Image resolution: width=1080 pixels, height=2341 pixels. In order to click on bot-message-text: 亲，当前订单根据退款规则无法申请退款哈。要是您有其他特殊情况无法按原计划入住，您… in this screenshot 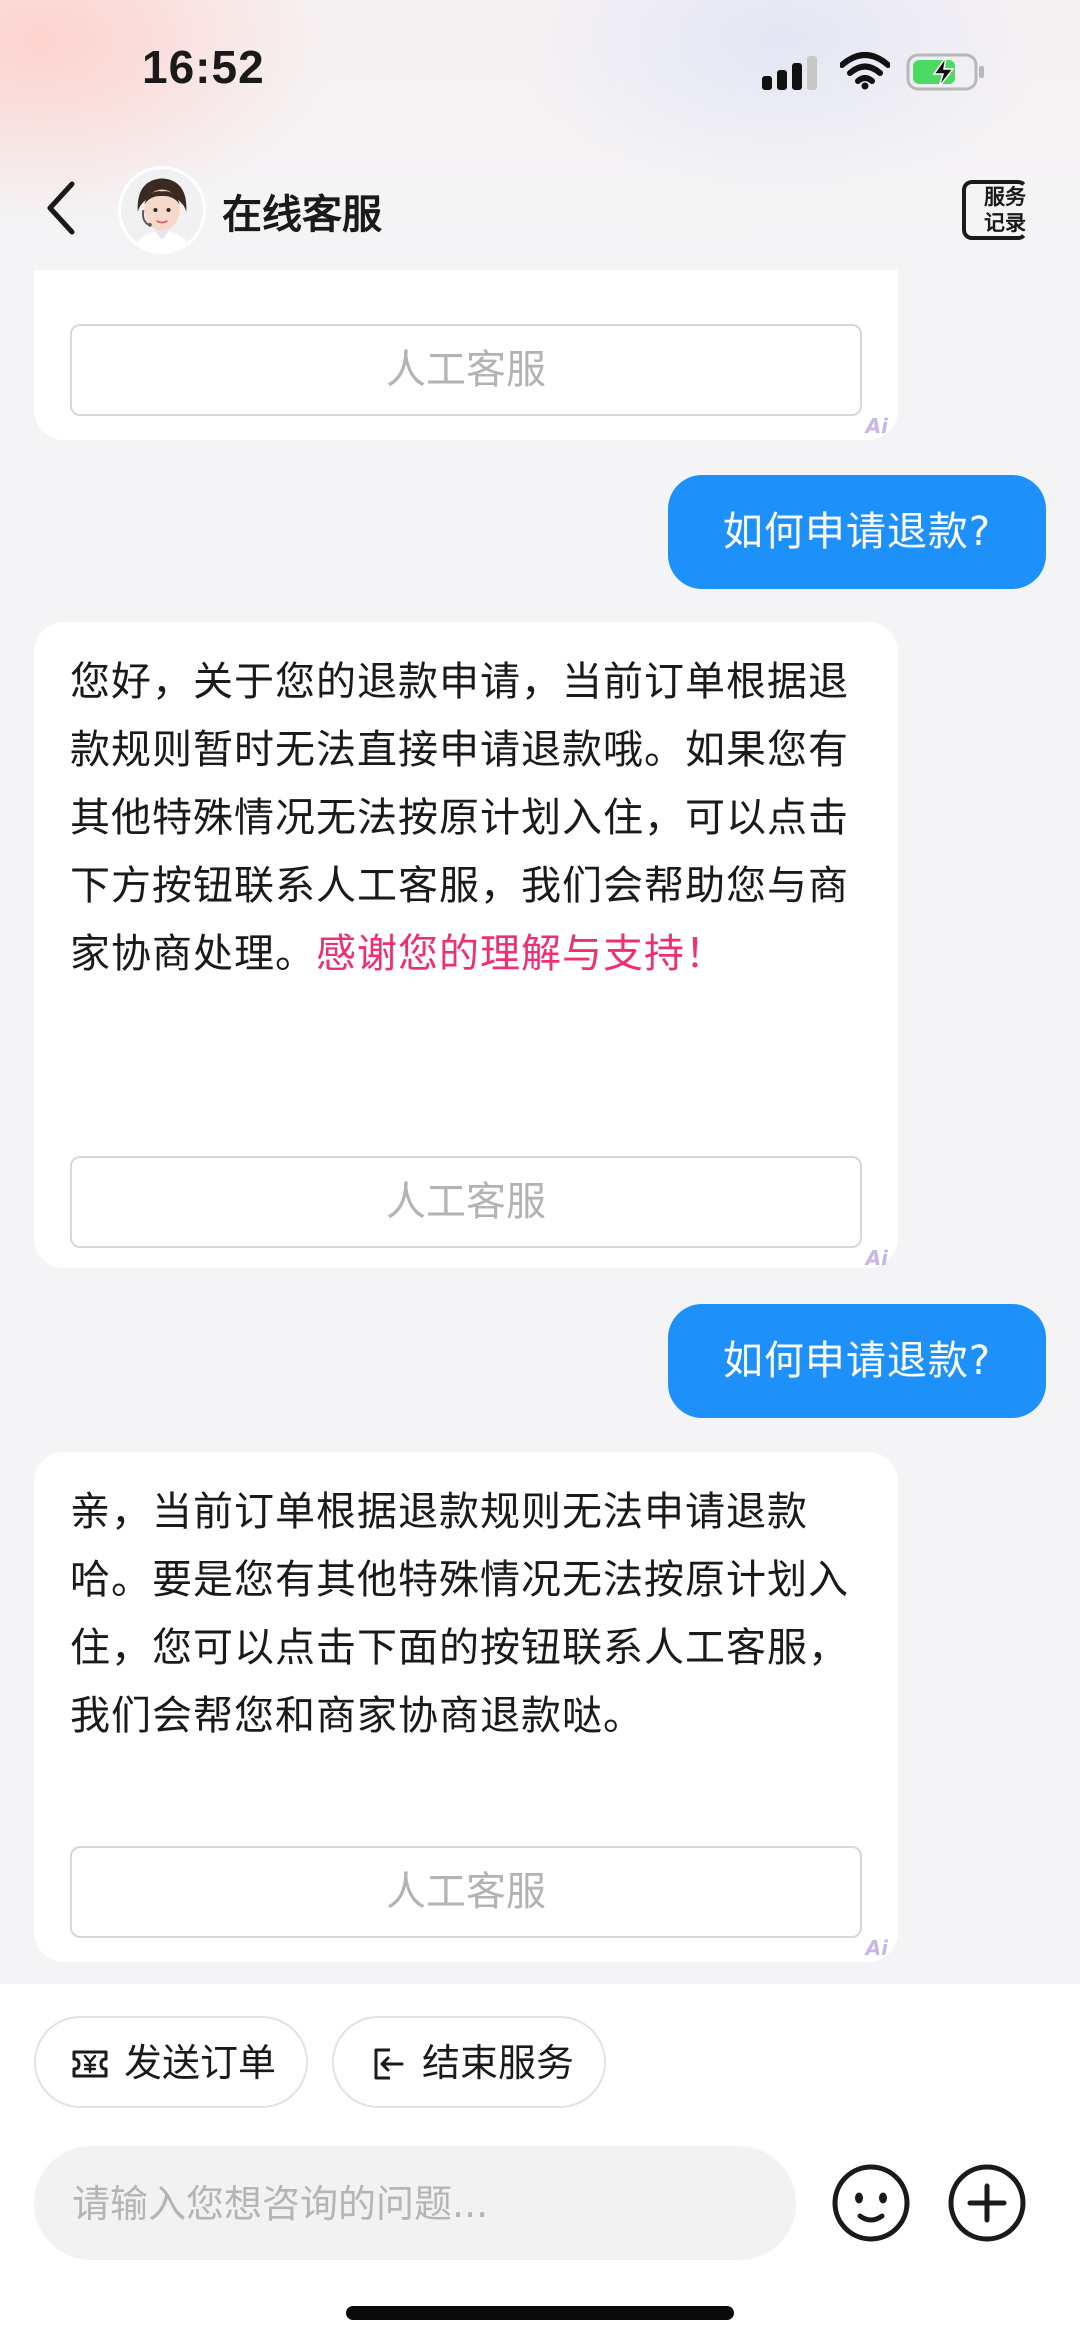, I will do `click(470, 1614)`.